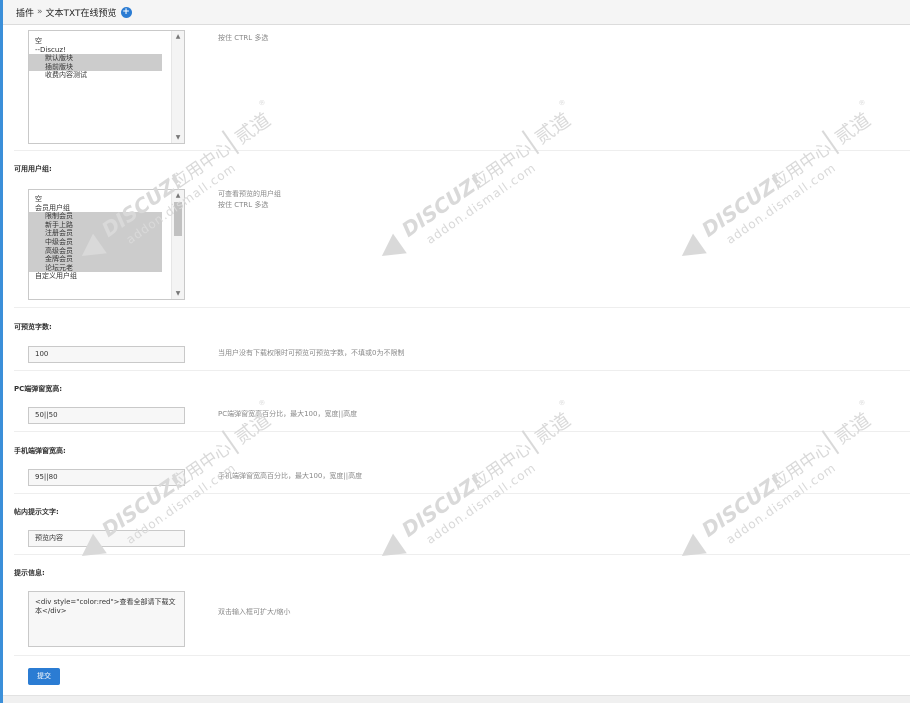 The image size is (910, 703). Describe the element at coordinates (288, 414) in the screenshot. I see `pc-popup-hint: PC端弹窗宽高百分比，最大100，宽度||高度` at that location.